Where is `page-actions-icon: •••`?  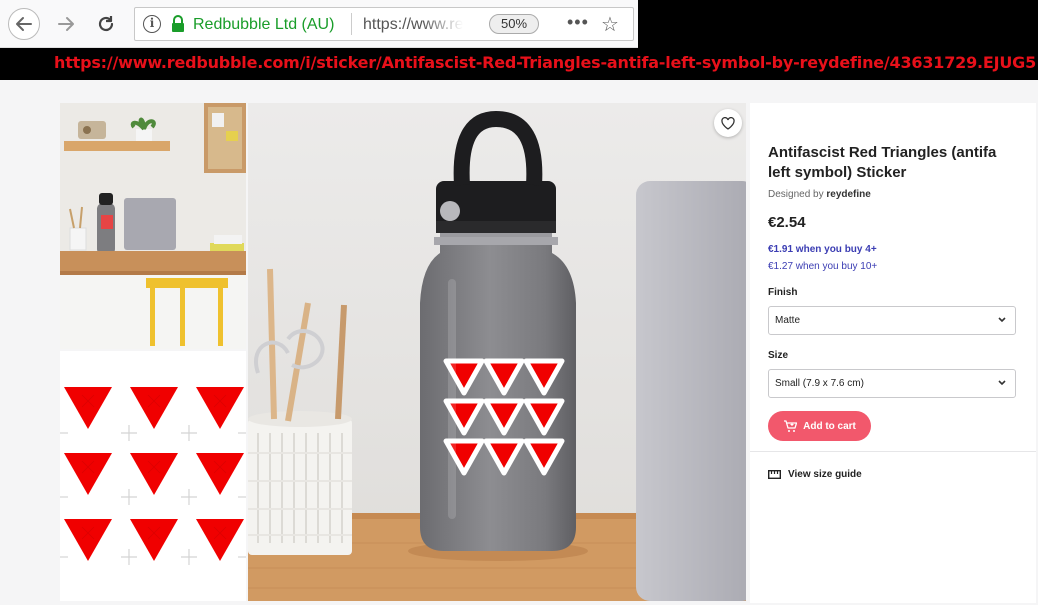 page-actions-icon: ••• is located at coordinates (578, 22).